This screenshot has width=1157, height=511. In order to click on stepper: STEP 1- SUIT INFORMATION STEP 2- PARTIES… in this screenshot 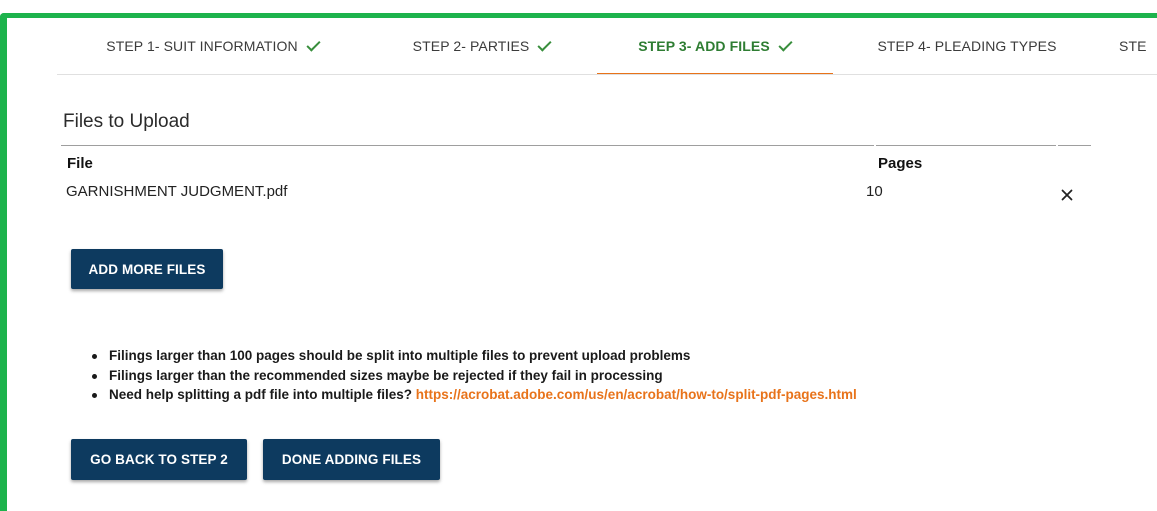, I will do `click(607, 46)`.